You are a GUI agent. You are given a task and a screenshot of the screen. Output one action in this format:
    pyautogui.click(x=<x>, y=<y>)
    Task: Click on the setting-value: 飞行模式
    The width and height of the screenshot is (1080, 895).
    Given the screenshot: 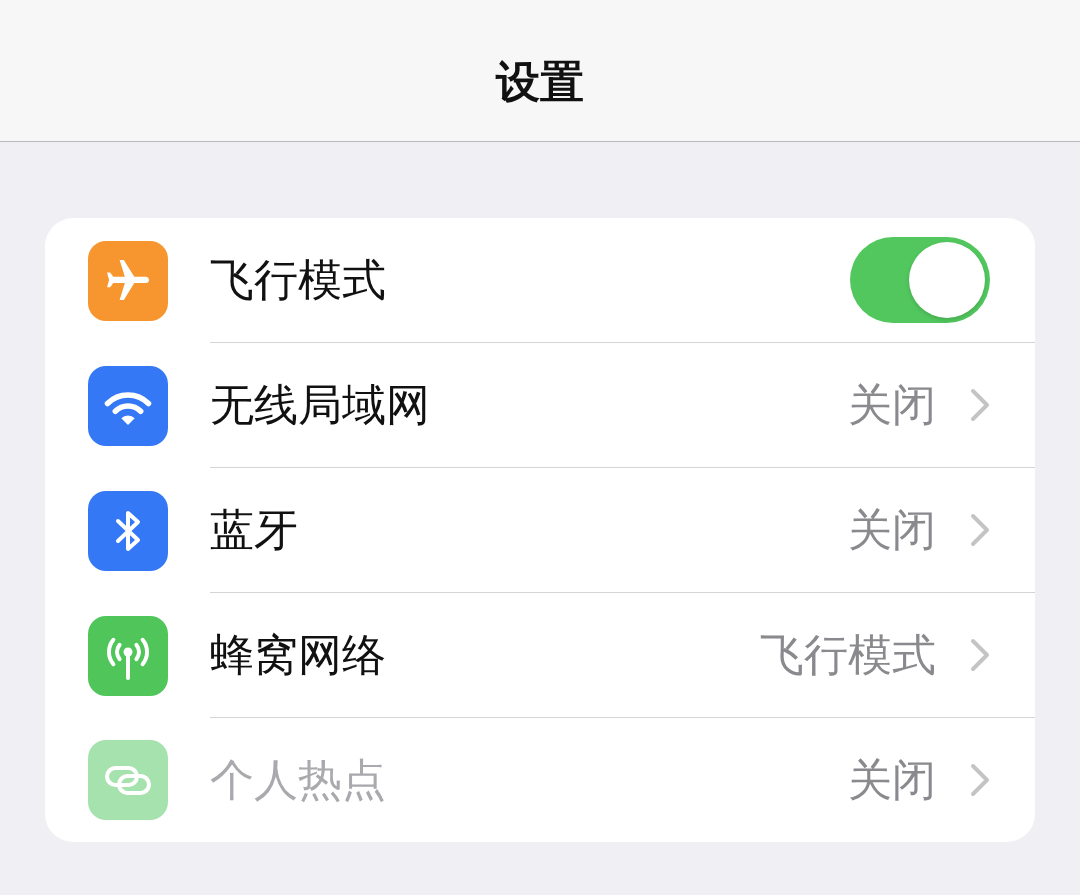 What is the action you would take?
    pyautogui.click(x=848, y=654)
    